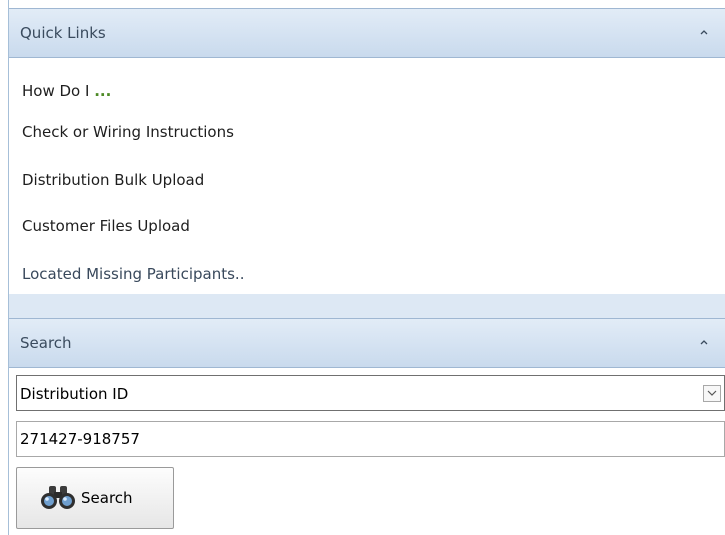 Image resolution: width=725 pixels, height=535 pixels. I want to click on link-customer-files-upload: Customer Files Upload, so click(106, 226).